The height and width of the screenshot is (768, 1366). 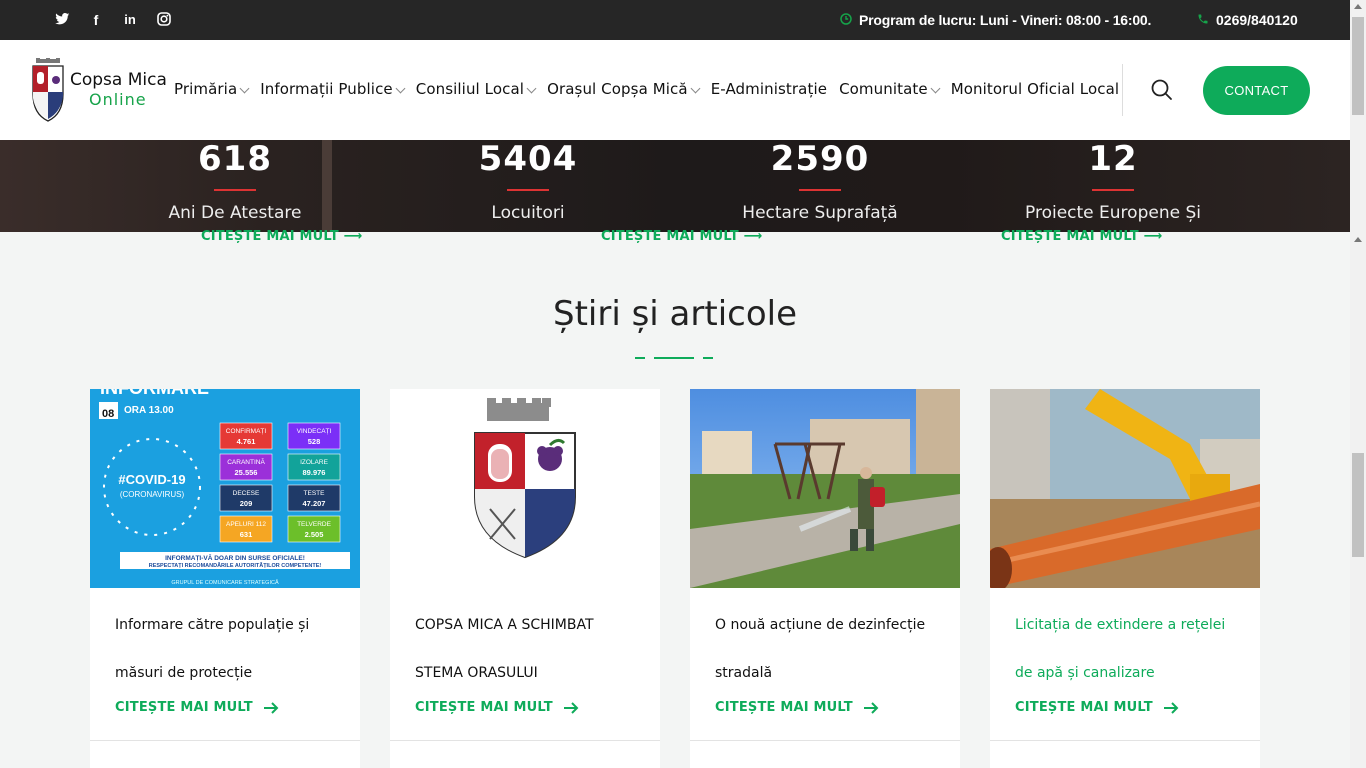 I want to click on coat-of-arms-emblem, so click(x=525, y=478).